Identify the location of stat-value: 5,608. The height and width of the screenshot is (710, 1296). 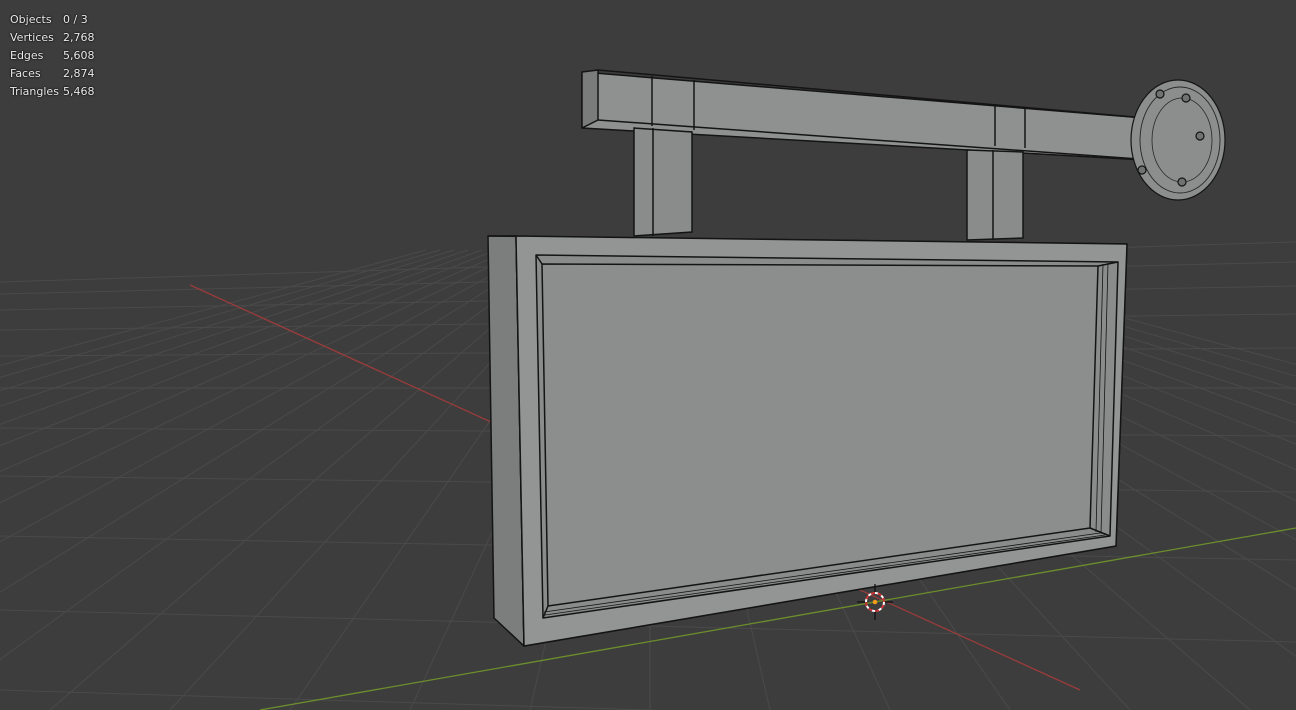
(79, 55).